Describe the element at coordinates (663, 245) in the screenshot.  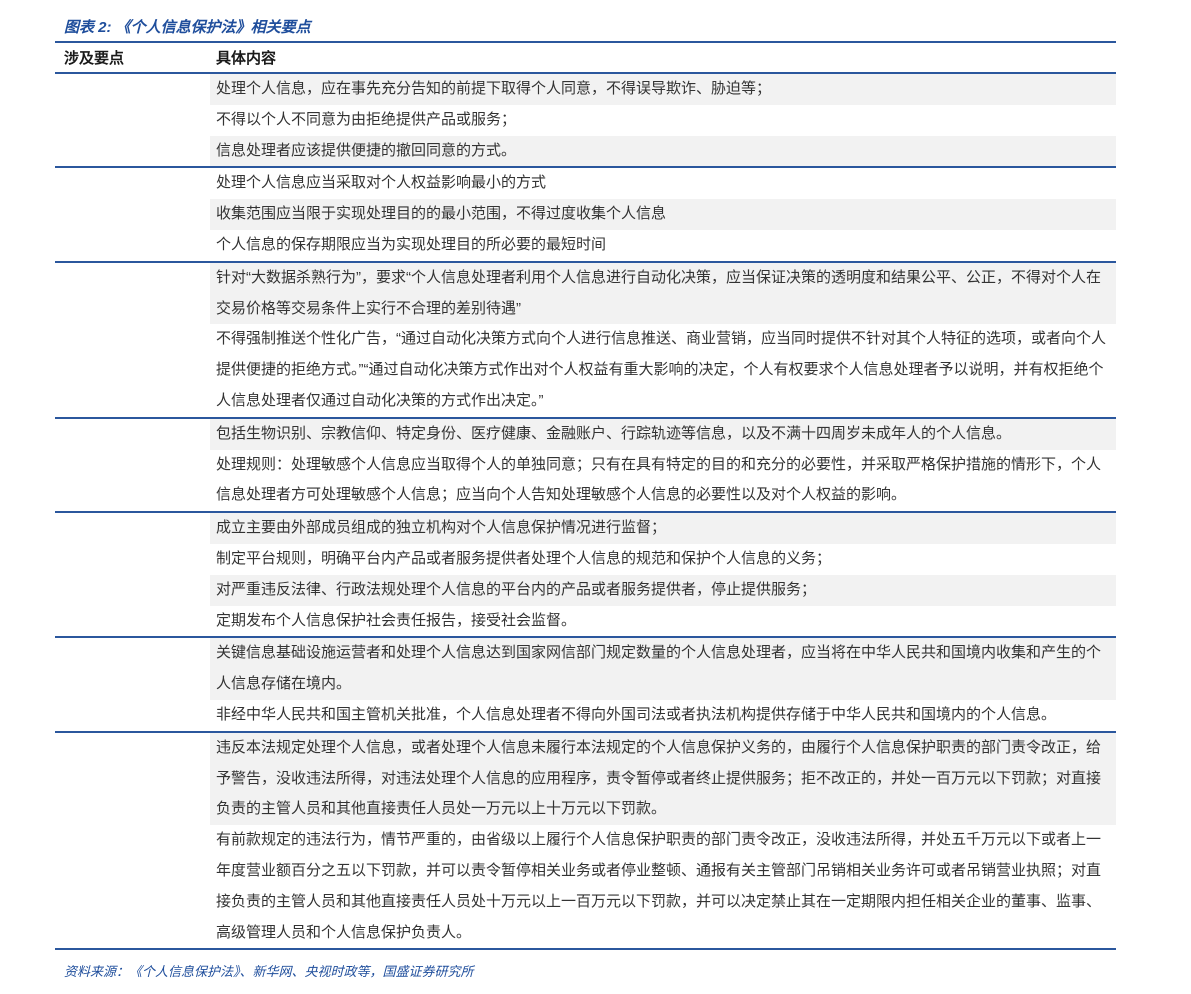
I see `content-cell: 个人信息的保存期限应当为实现处理目的所必要的最短时间` at that location.